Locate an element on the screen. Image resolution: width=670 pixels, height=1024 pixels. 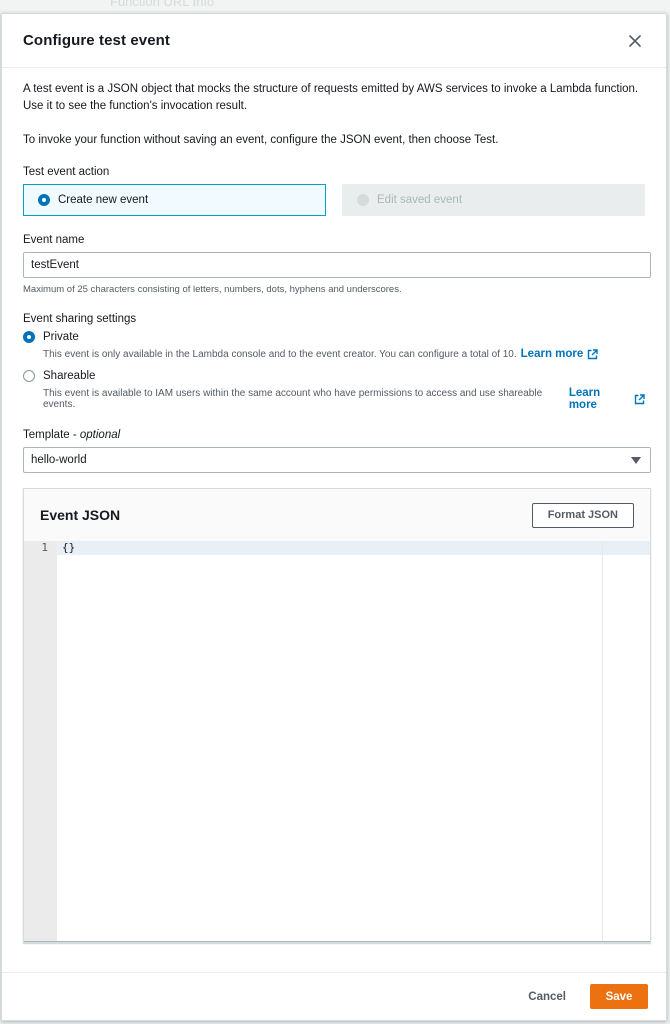
template-optional-text: optional is located at coordinates (100, 435).